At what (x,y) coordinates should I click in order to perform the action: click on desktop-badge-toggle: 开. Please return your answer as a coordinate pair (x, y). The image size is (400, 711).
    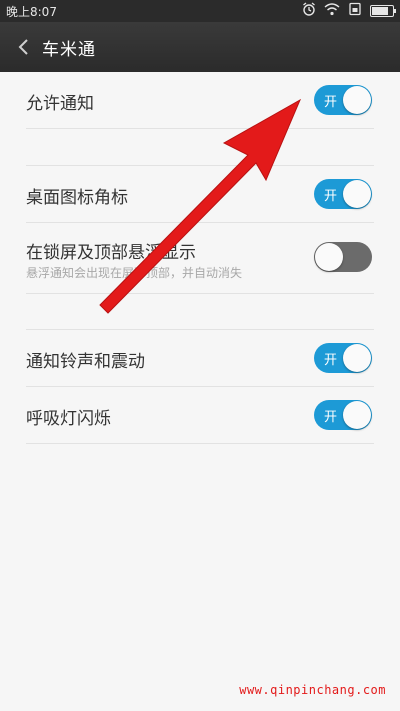
    Looking at the image, I should click on (343, 194).